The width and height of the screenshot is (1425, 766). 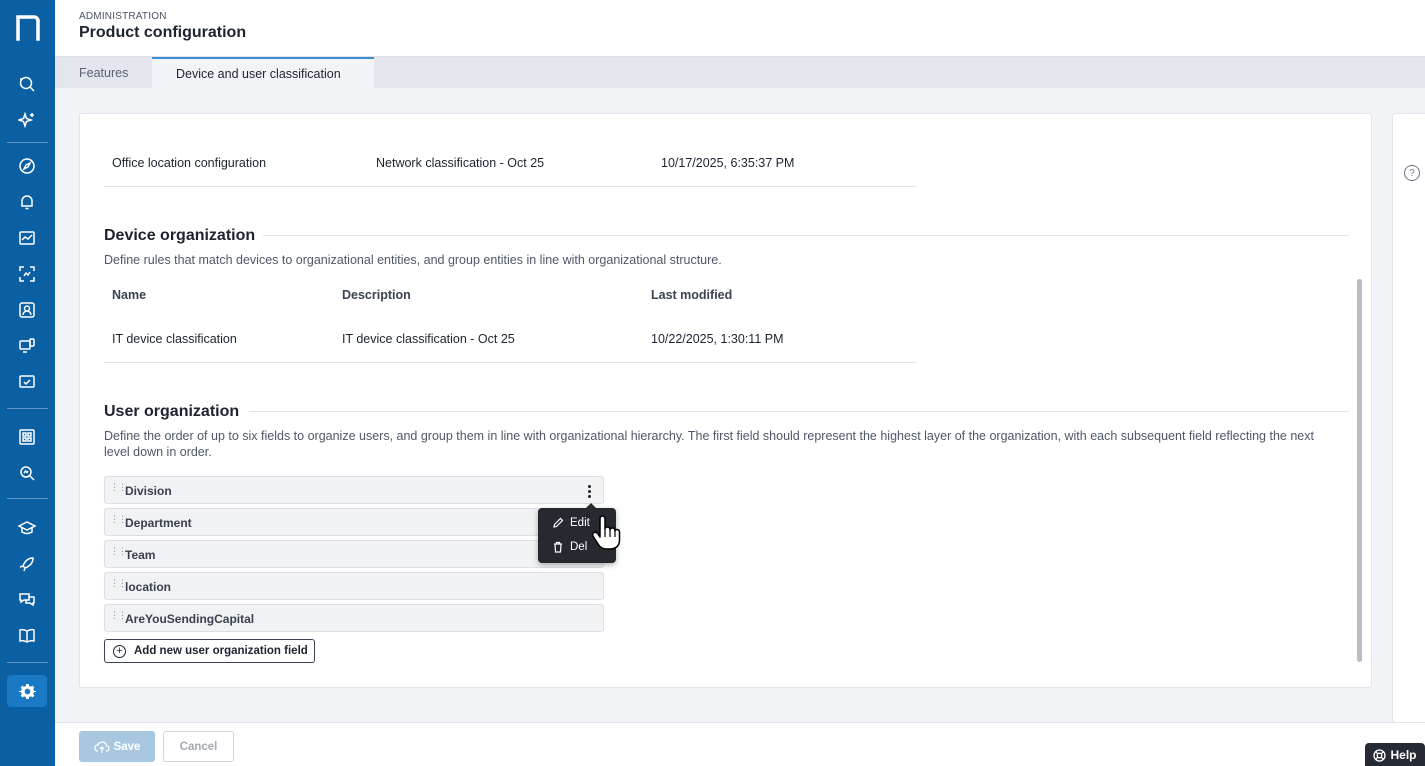 I want to click on device-row-modified: 10/22/2025, 1:30:11 PM, so click(x=717, y=339).